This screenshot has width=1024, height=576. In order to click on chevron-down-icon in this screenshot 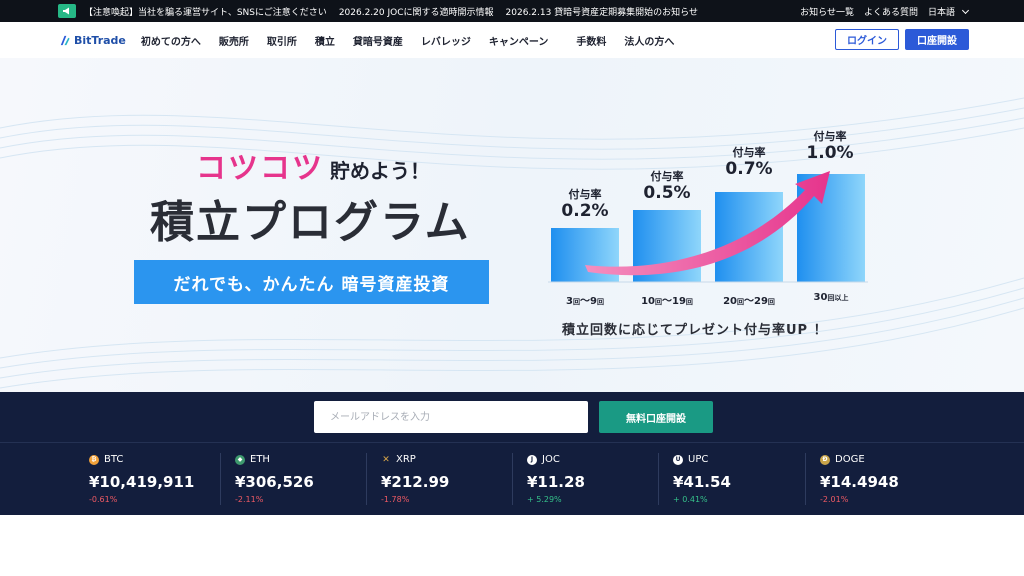, I will do `click(965, 10)`.